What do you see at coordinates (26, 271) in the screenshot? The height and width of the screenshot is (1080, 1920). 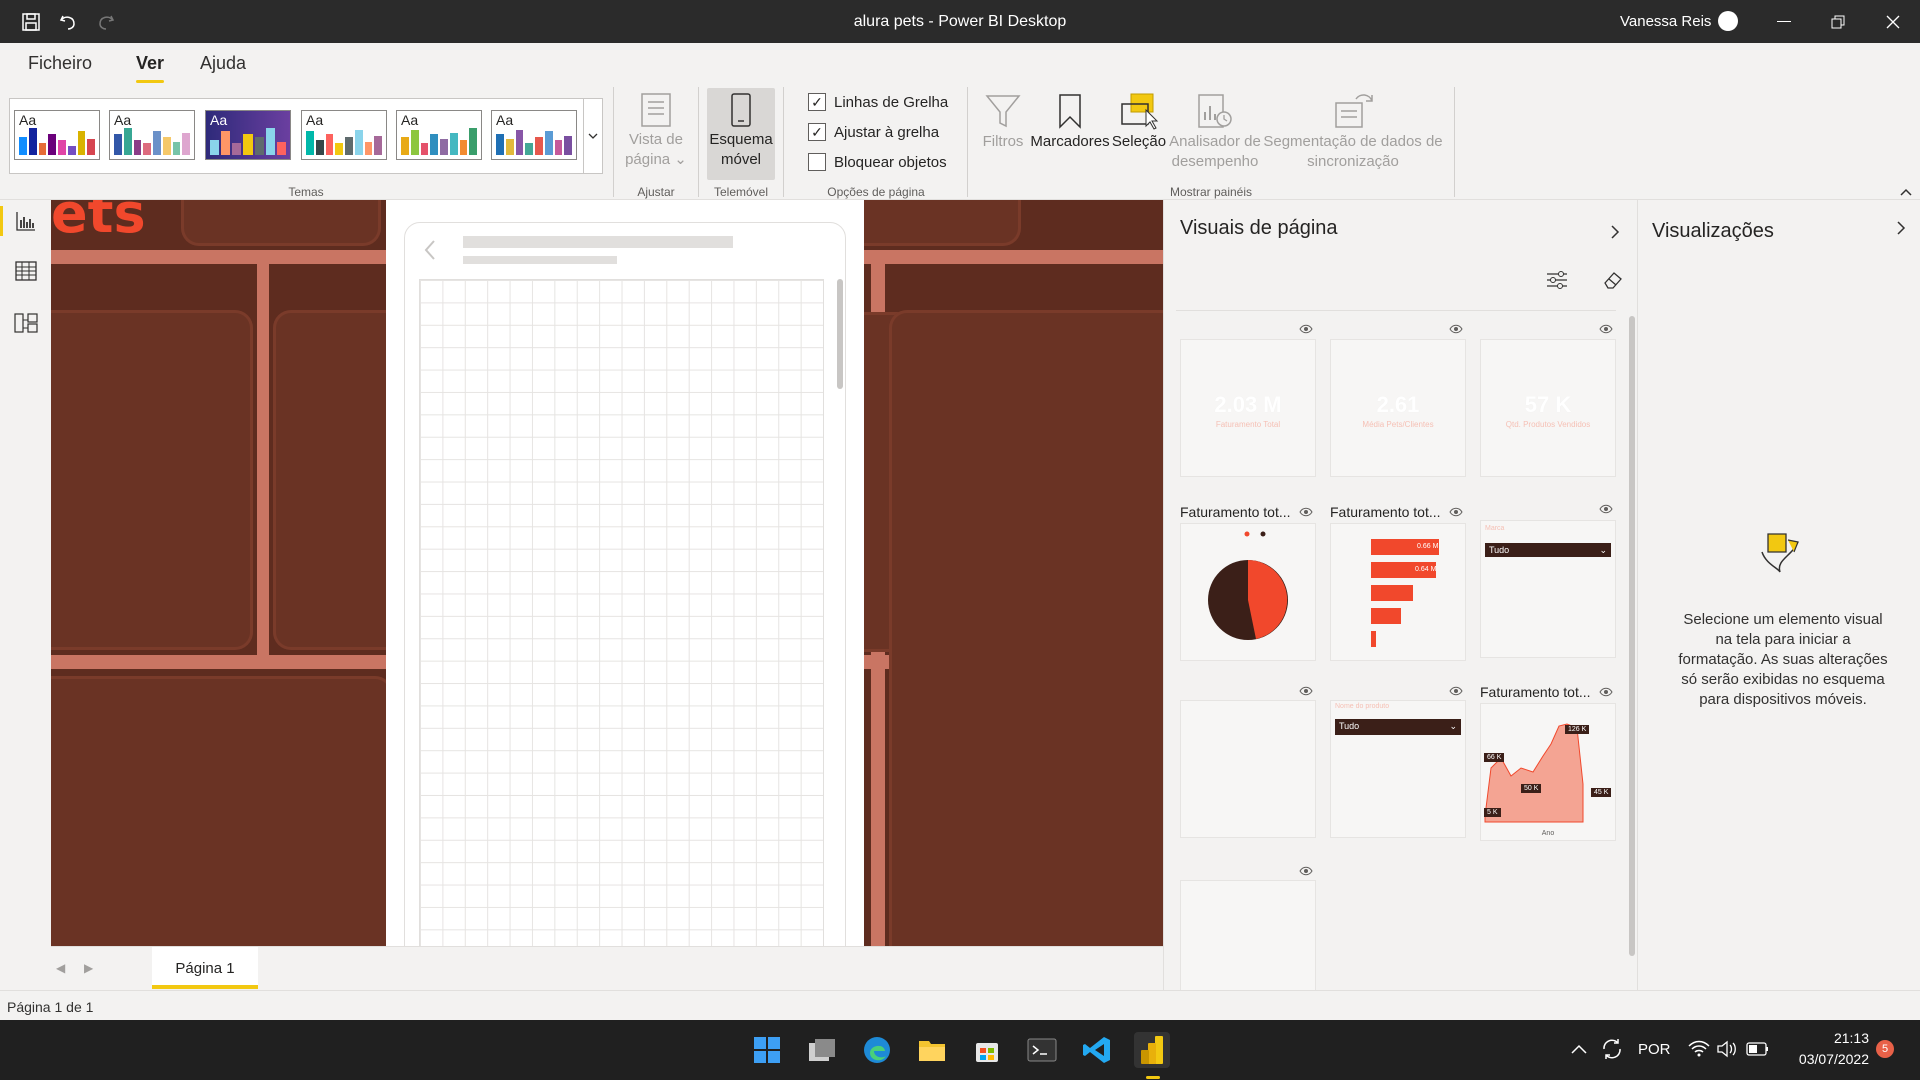 I see `data-view-icon` at bounding box center [26, 271].